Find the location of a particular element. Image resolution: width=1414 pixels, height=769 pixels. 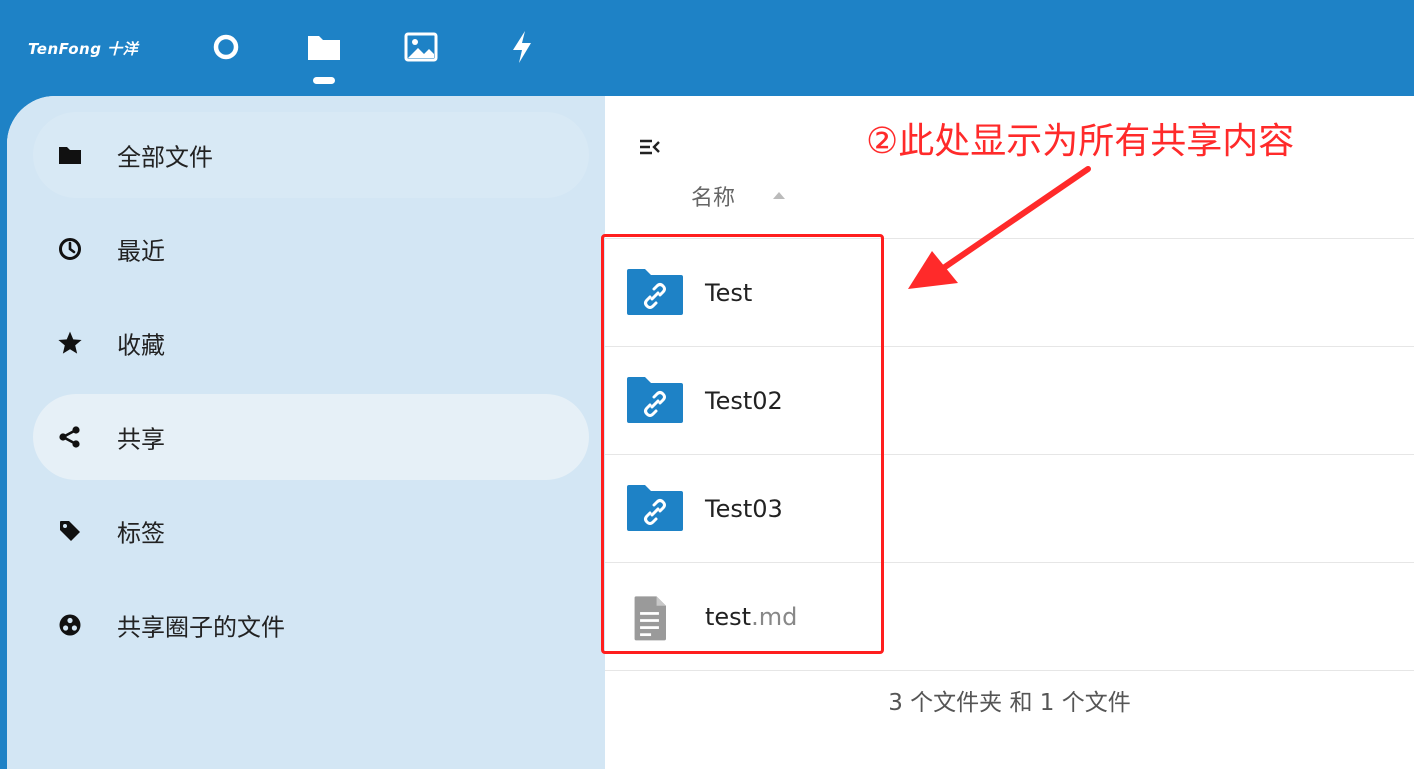

sidebar-item-tags: 标签 is located at coordinates (311, 531).